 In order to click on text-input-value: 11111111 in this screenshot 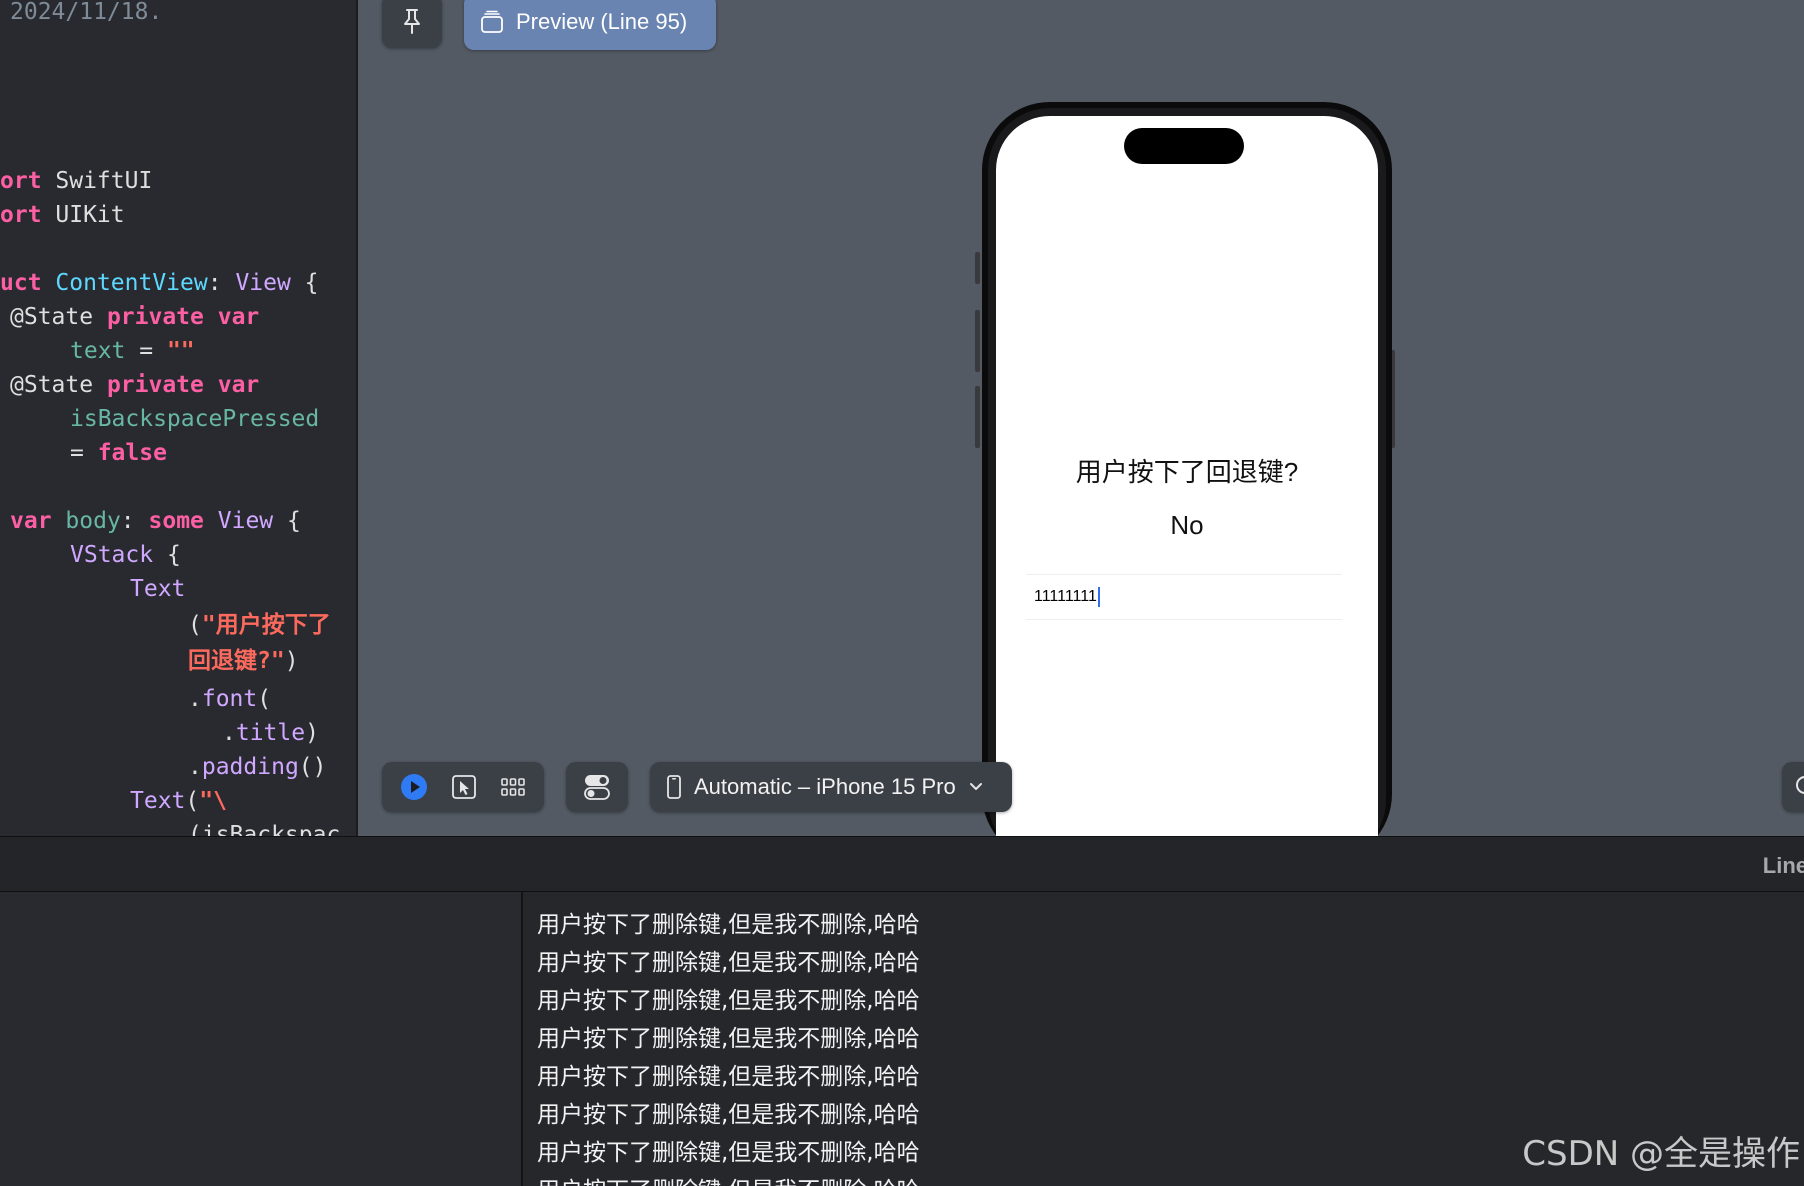, I will do `click(1065, 597)`.